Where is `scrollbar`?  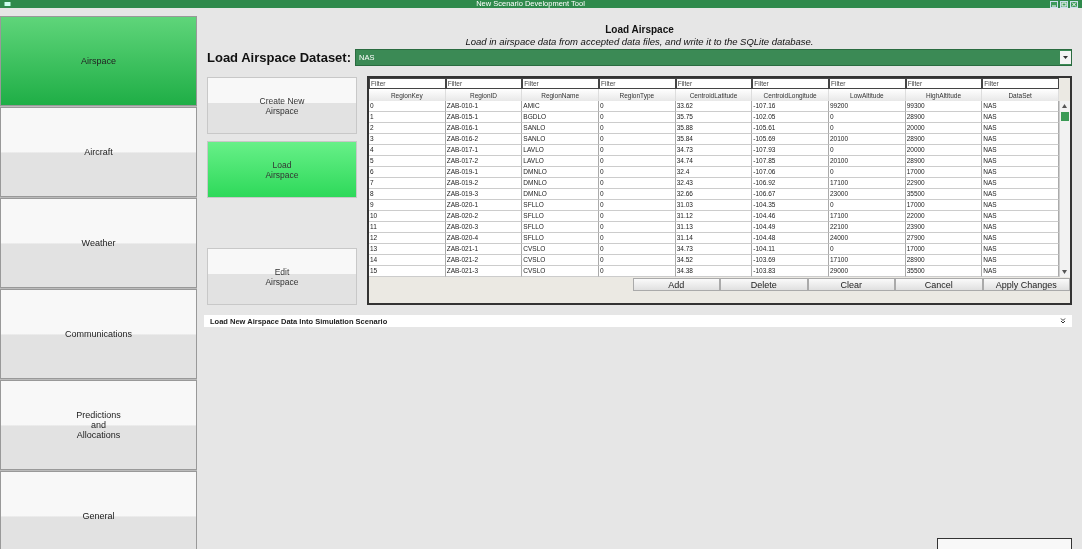
scrollbar is located at coordinates (1064, 189).